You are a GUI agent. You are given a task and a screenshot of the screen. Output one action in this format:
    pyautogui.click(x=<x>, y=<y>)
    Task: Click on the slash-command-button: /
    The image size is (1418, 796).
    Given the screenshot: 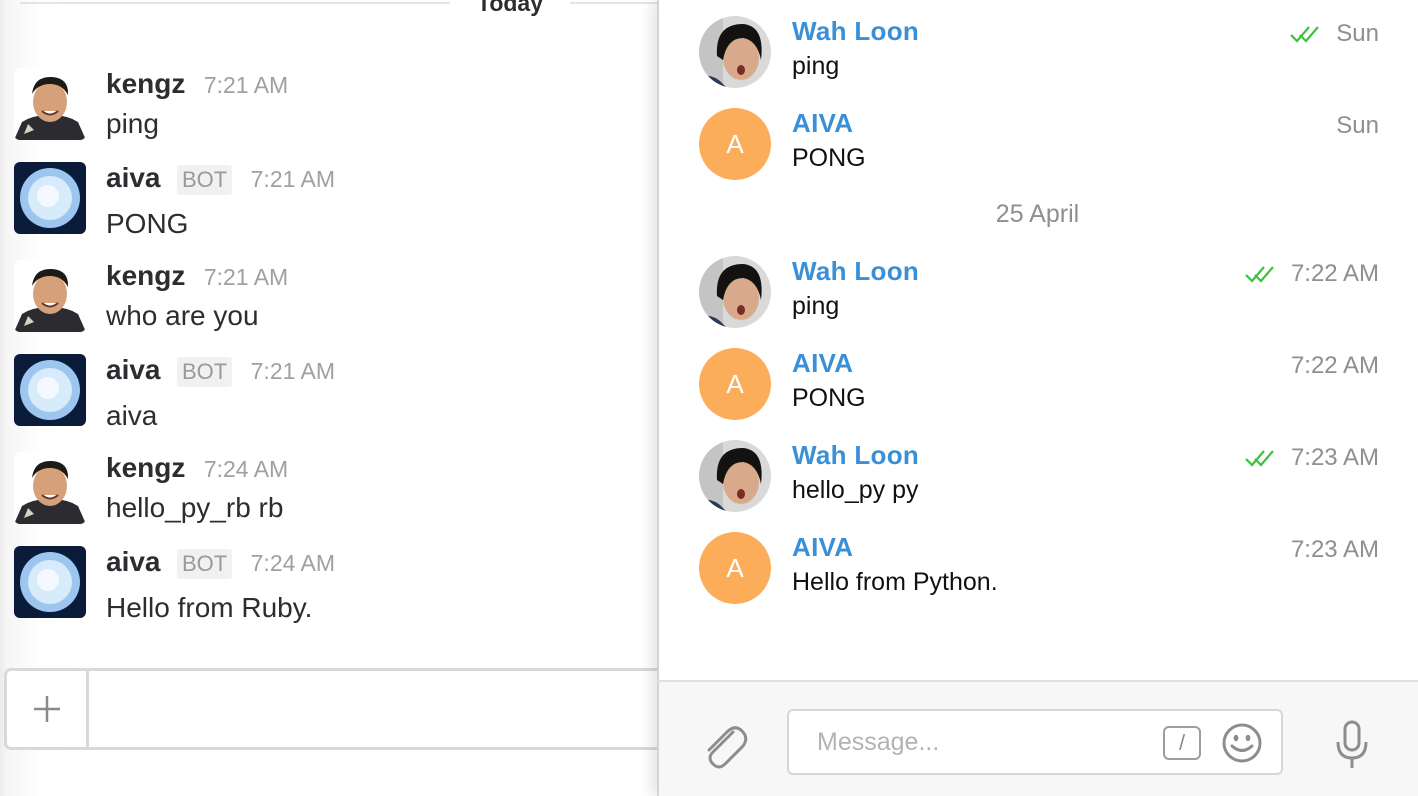 What is the action you would take?
    pyautogui.click(x=1182, y=743)
    